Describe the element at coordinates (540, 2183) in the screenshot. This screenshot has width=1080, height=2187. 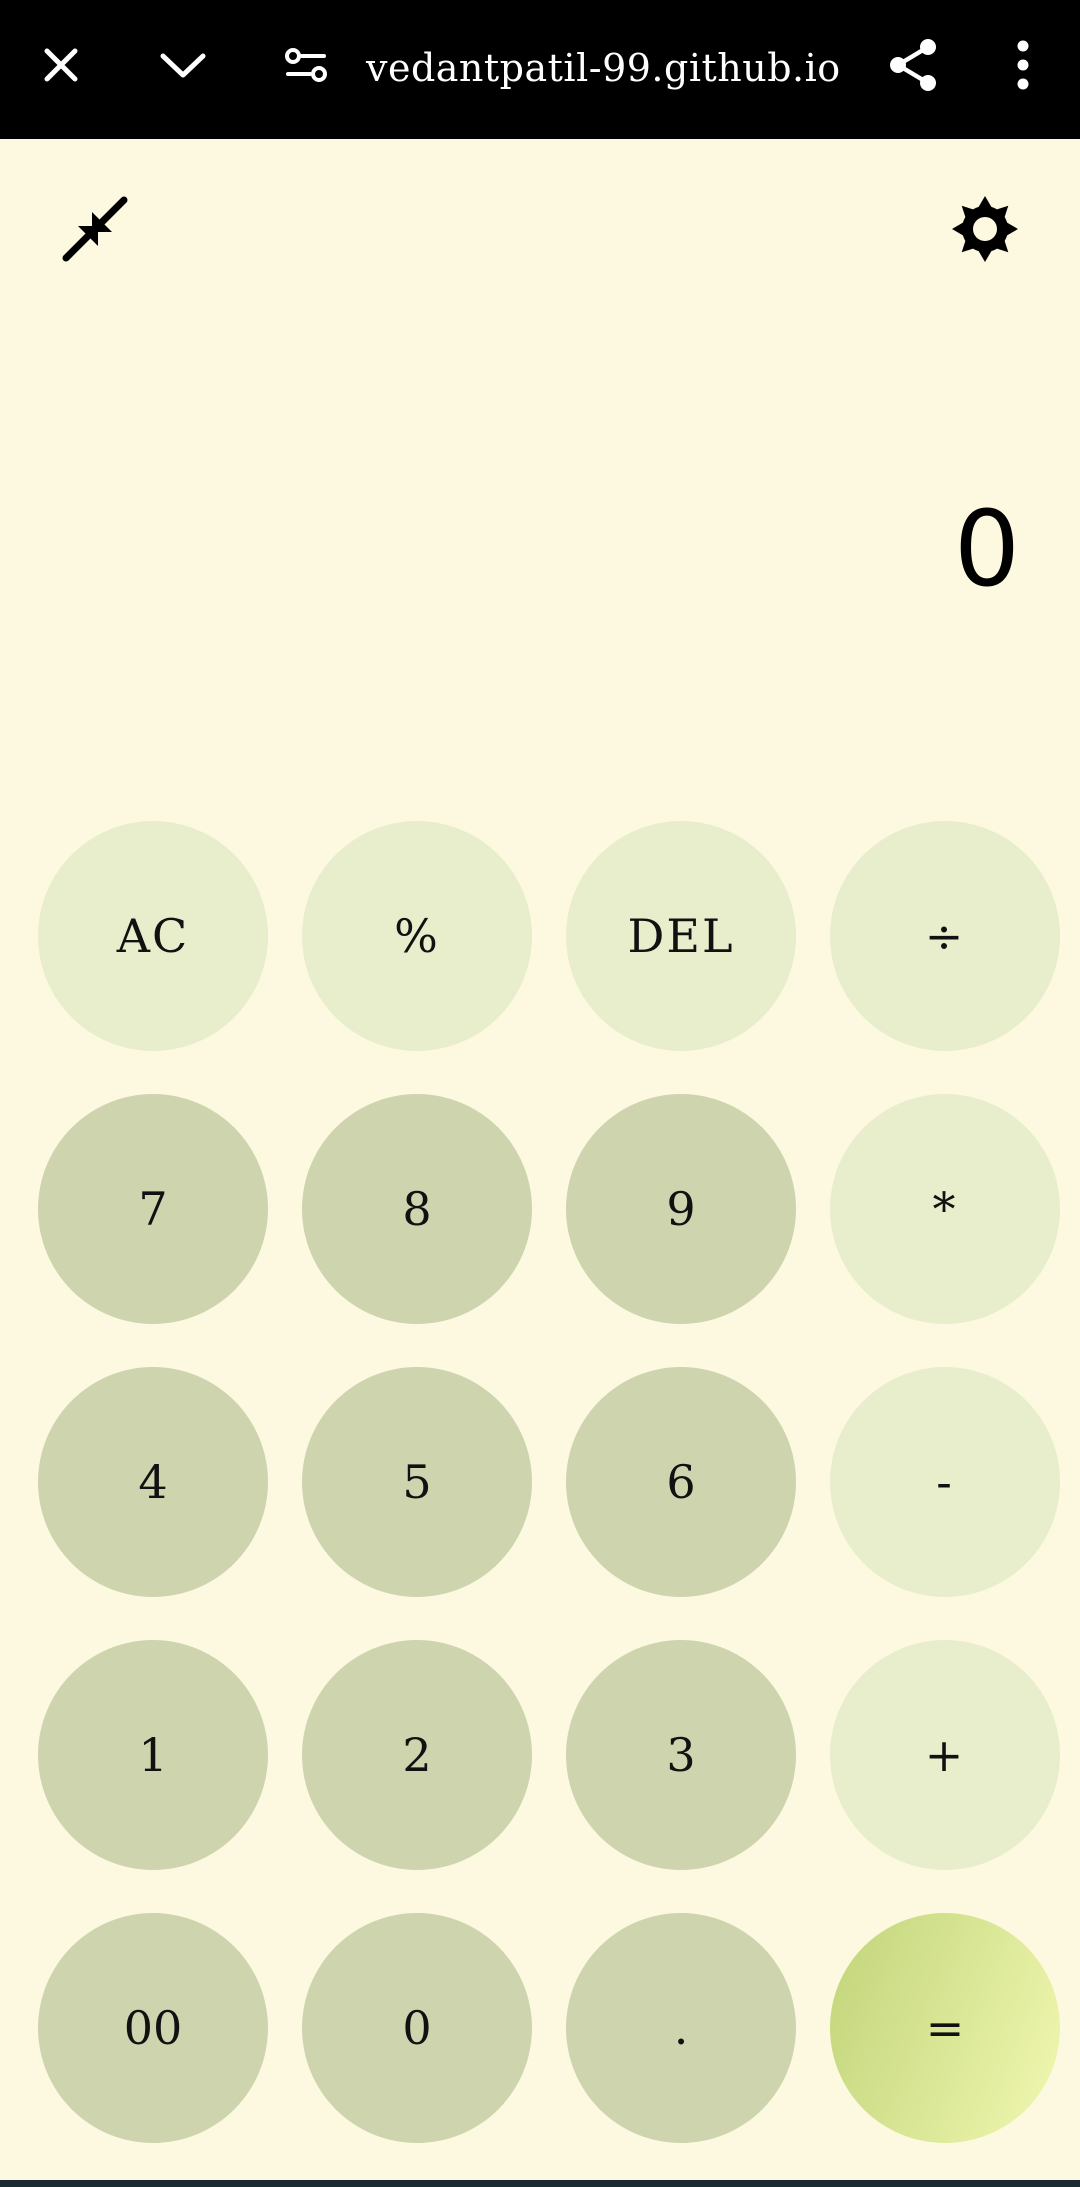
I see `bottom-edge` at that location.